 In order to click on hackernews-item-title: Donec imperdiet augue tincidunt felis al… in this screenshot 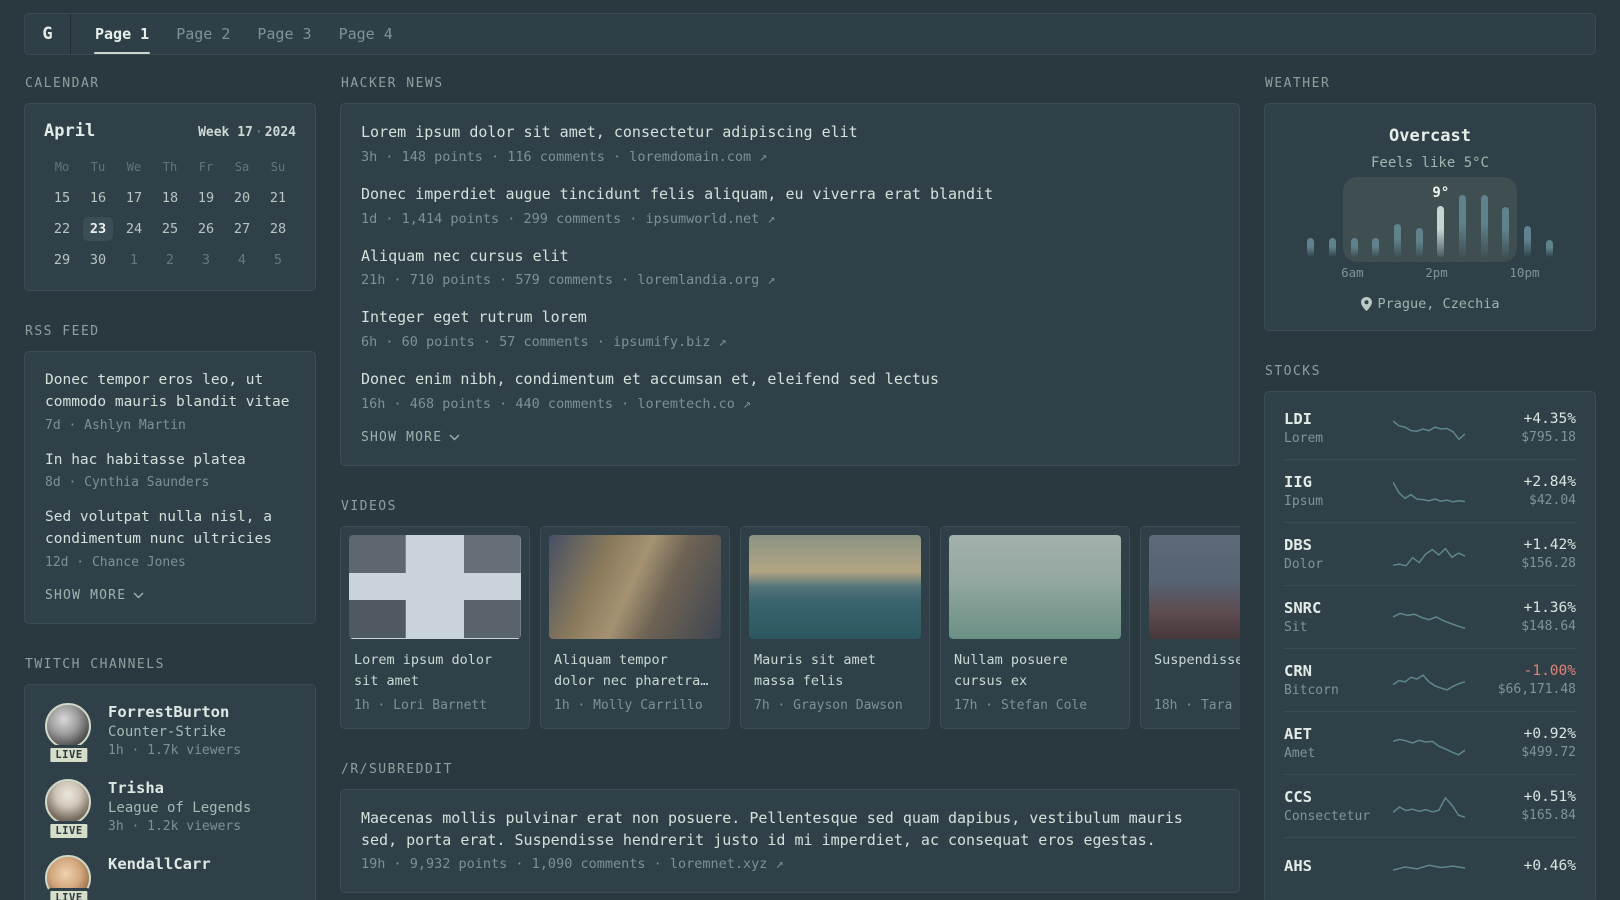, I will do `click(790, 195)`.